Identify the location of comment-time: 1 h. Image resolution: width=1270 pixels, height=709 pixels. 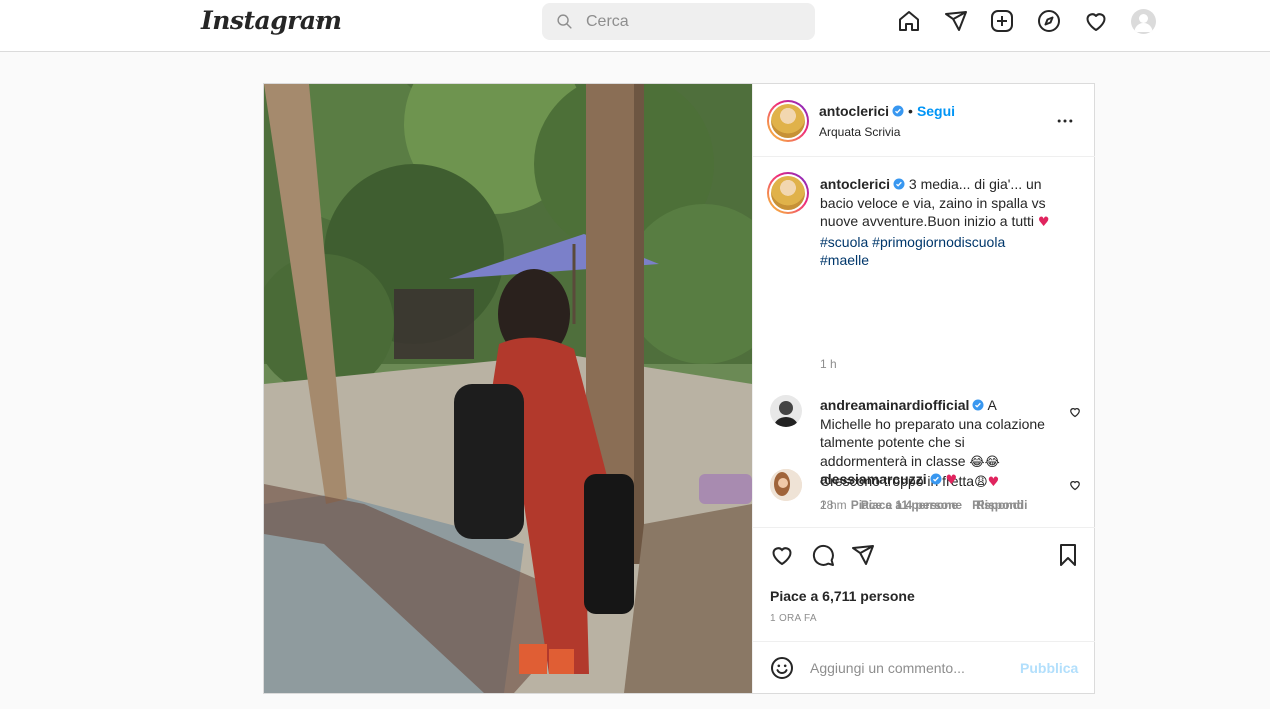
(828, 505).